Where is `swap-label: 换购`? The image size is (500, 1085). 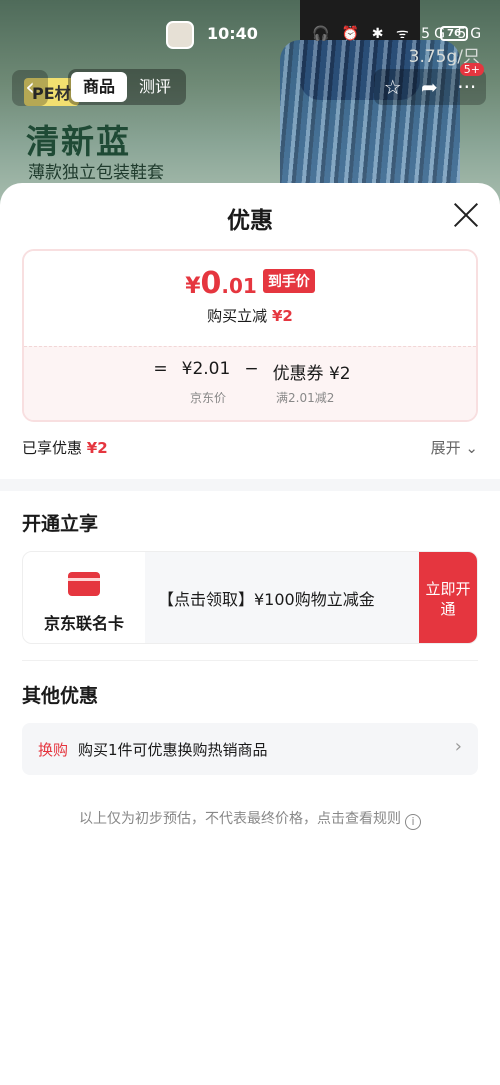 swap-label: 换购 is located at coordinates (53, 750).